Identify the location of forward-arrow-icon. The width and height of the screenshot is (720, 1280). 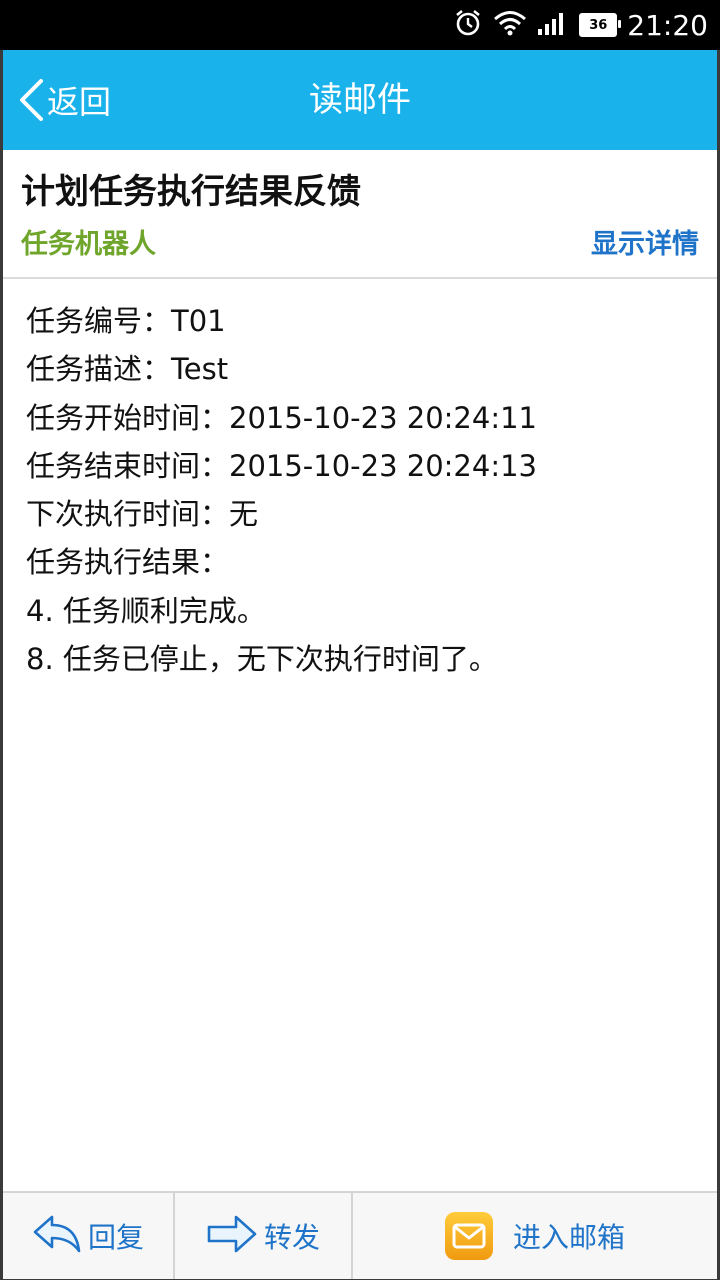
(232, 1236).